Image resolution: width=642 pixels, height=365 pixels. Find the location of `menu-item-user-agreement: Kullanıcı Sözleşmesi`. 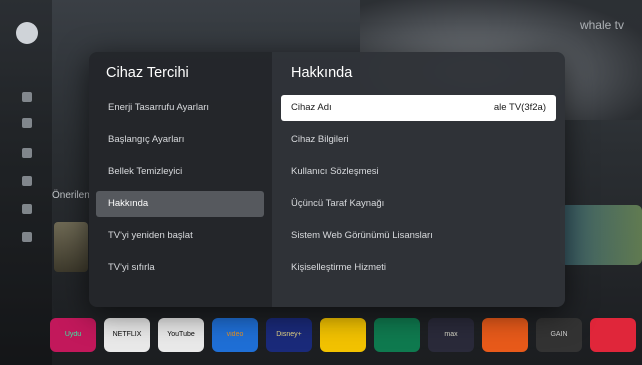

menu-item-user-agreement: Kullanıcı Sözleşmesi is located at coordinates (418, 172).